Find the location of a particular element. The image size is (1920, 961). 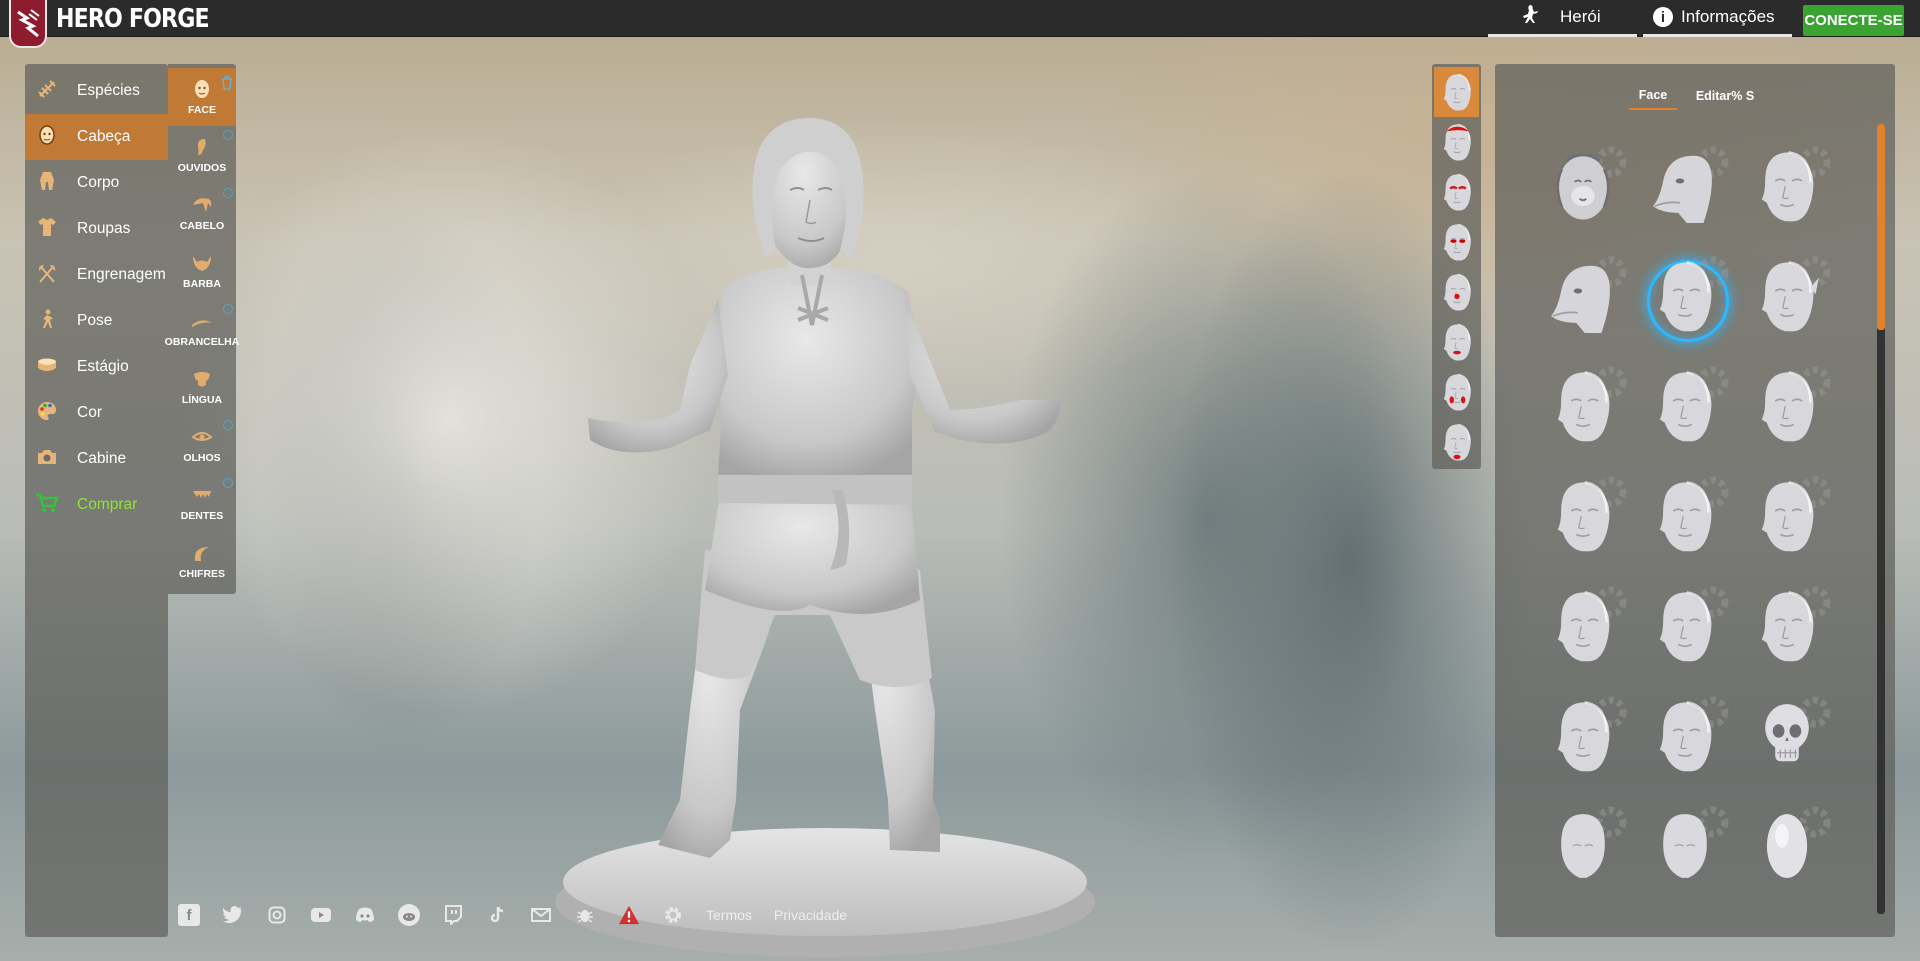

face-option-beast-head is located at coordinates (1685, 188).